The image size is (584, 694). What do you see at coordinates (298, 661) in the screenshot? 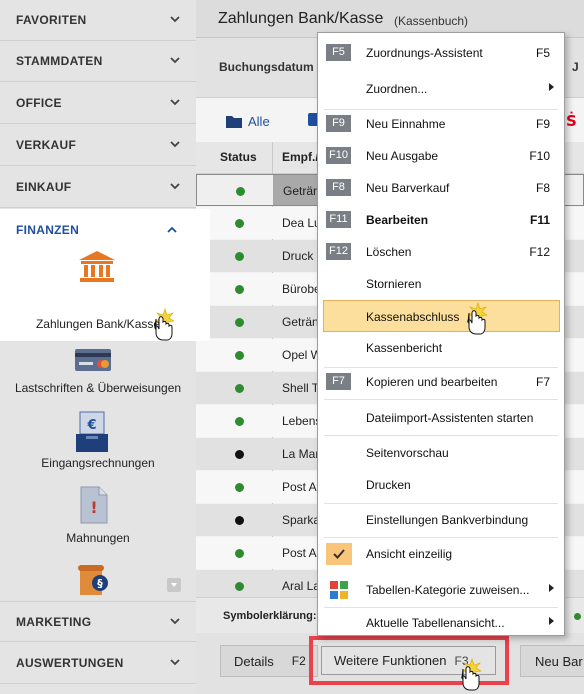
I see `details-button-key: F2` at bounding box center [298, 661].